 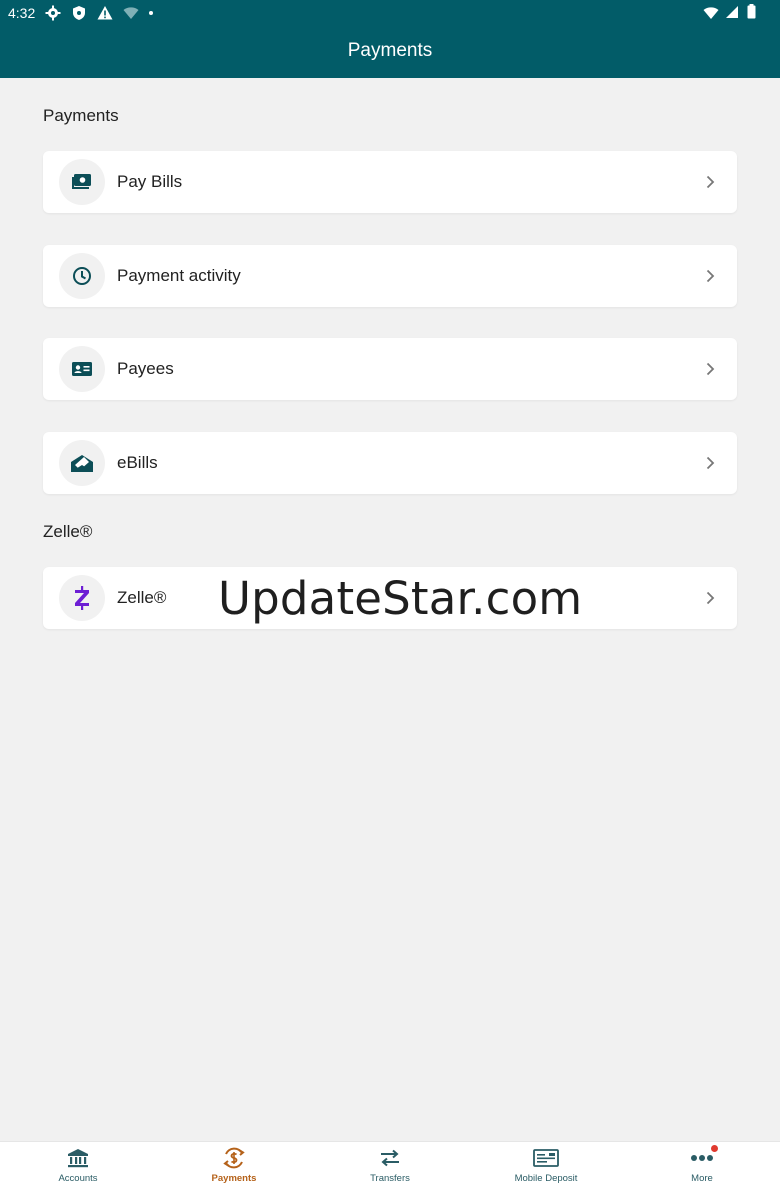 What do you see at coordinates (390, 1178) in the screenshot?
I see `nav-transfers-label: Transfers` at bounding box center [390, 1178].